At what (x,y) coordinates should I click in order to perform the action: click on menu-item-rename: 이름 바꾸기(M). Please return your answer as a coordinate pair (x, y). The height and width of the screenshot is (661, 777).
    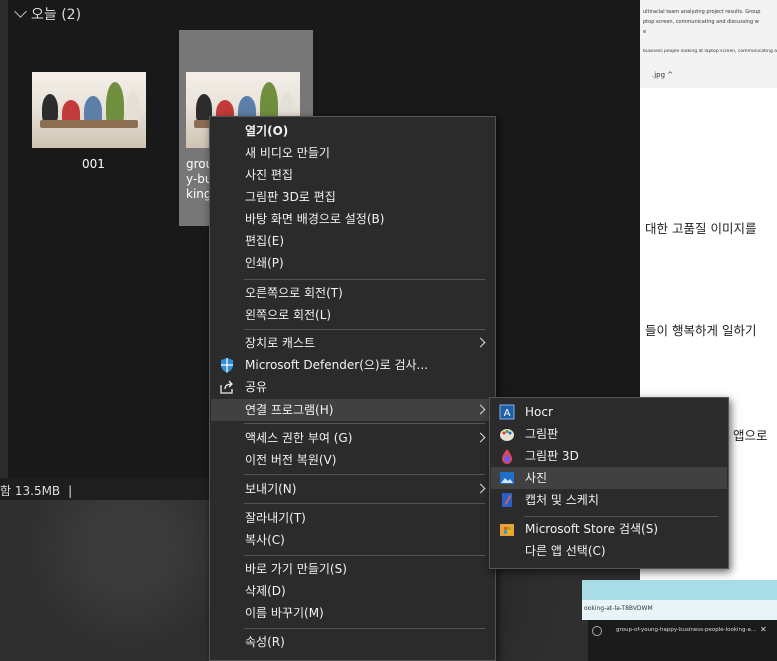
    Looking at the image, I should click on (352, 613).